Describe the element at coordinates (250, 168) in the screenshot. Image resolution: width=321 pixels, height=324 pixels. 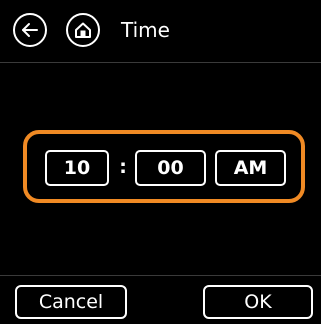
I see `am-pm-field: AM` at that location.